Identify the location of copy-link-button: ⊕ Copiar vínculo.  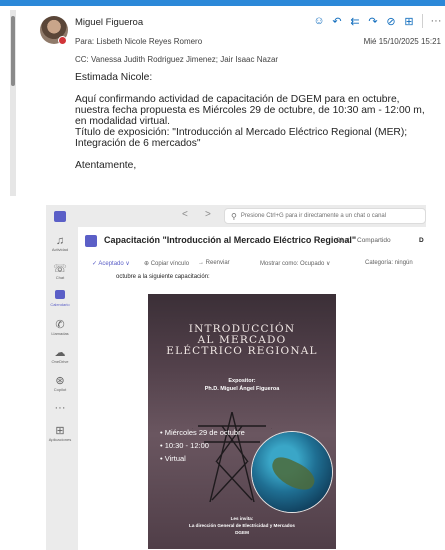
(166, 263).